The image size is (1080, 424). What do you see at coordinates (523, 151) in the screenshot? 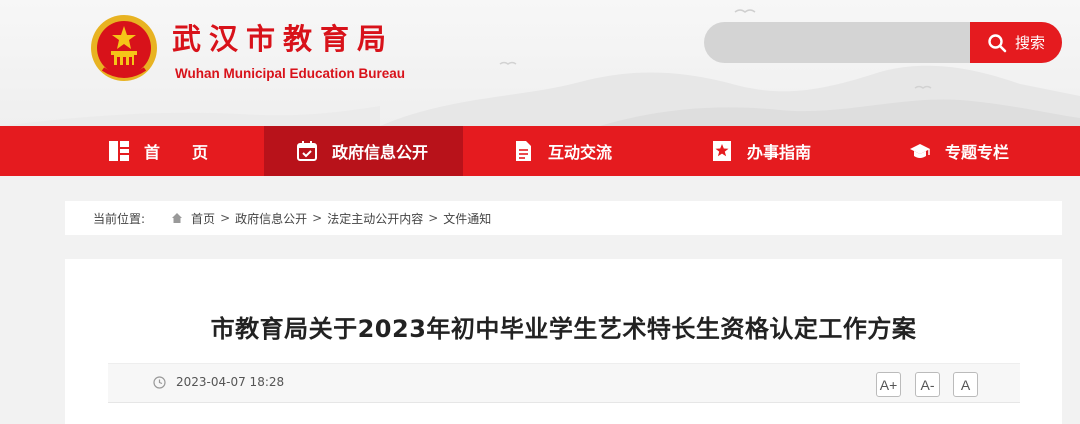
I see `document-icon` at bounding box center [523, 151].